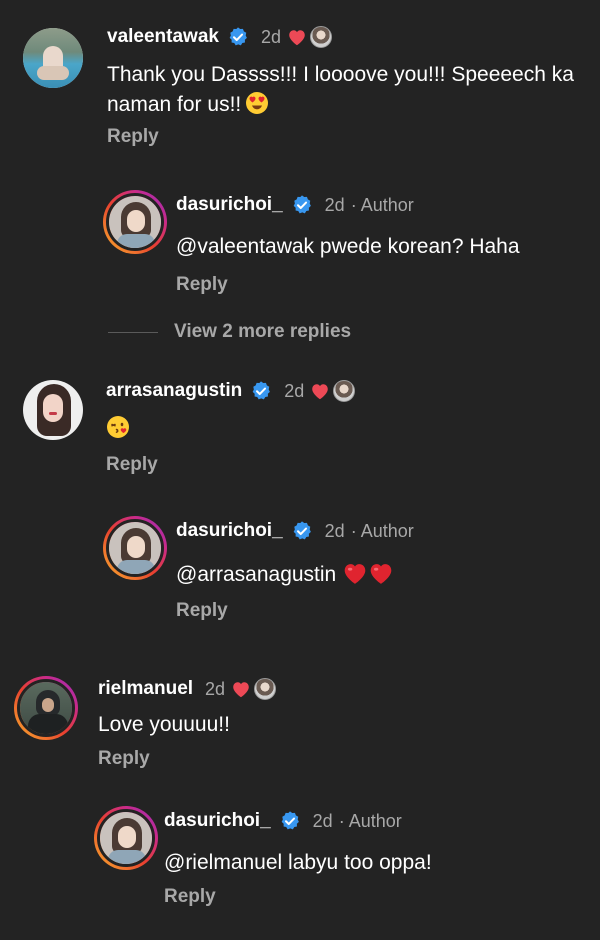 Image resolution: width=600 pixels, height=940 pixels. Describe the element at coordinates (348, 246) in the screenshot. I see `comment-text: @valeentawak pwede korean? Haha` at that location.